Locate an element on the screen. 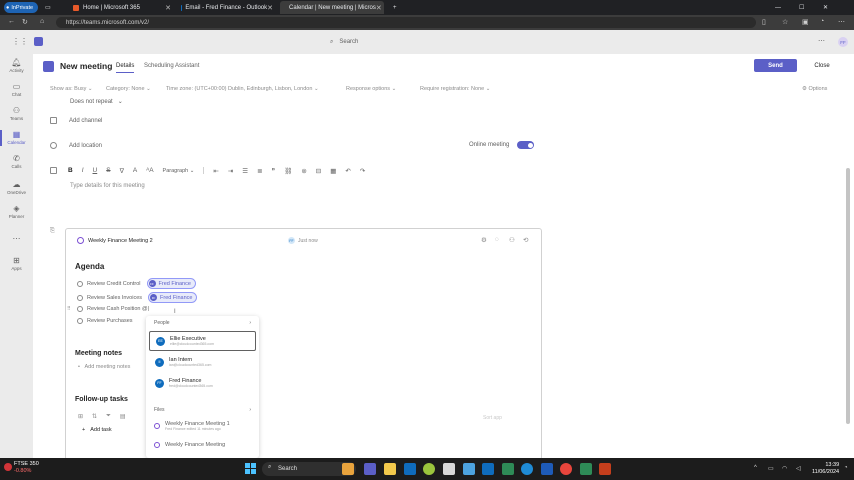  undo-icon: ↶ is located at coordinates (347, 171).